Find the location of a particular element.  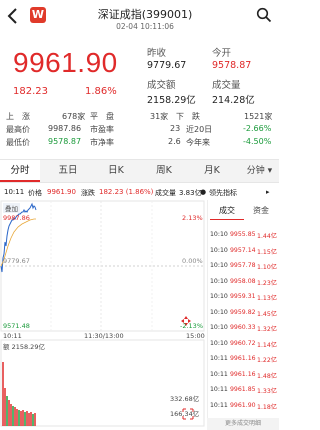

info-time: 10:11 is located at coordinates (14, 192).